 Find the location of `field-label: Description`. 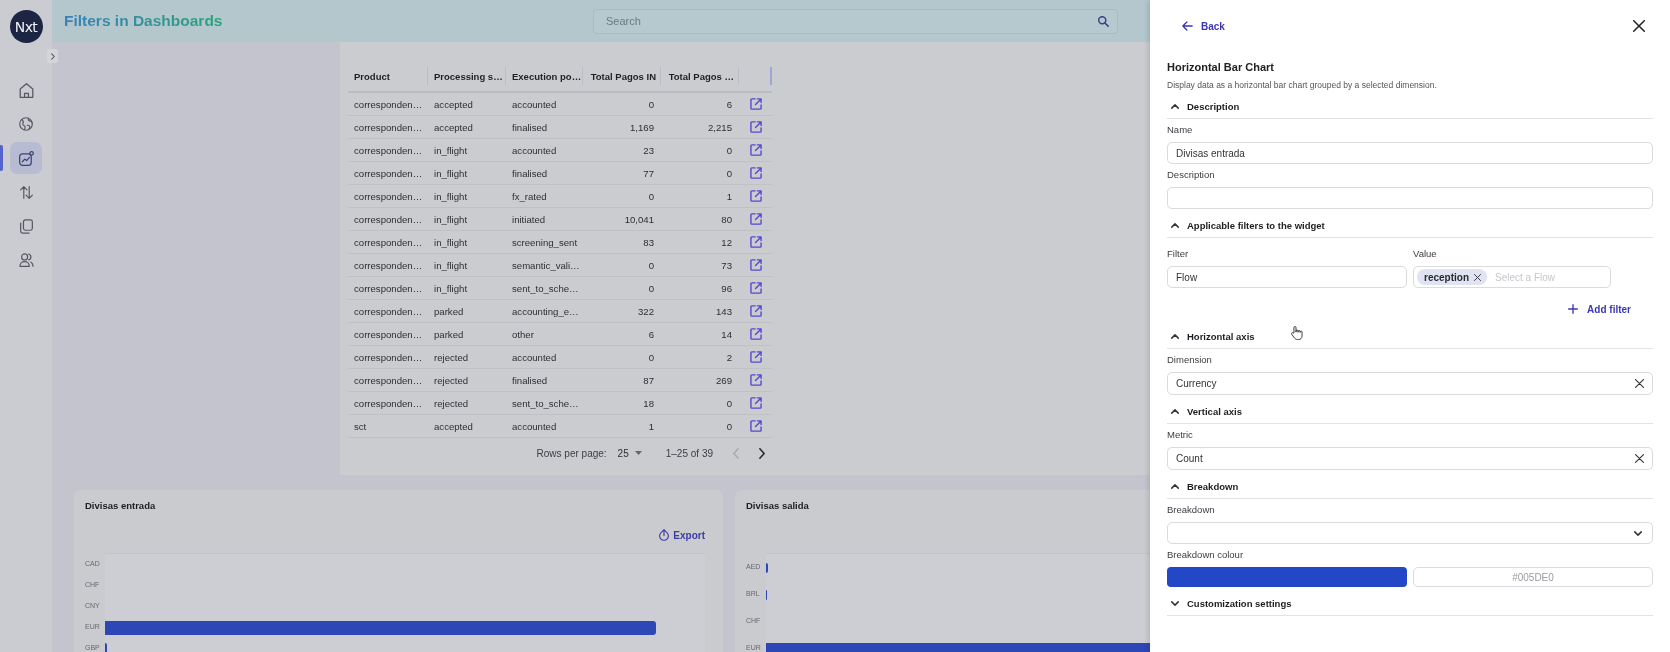

field-label: Description is located at coordinates (1191, 175).